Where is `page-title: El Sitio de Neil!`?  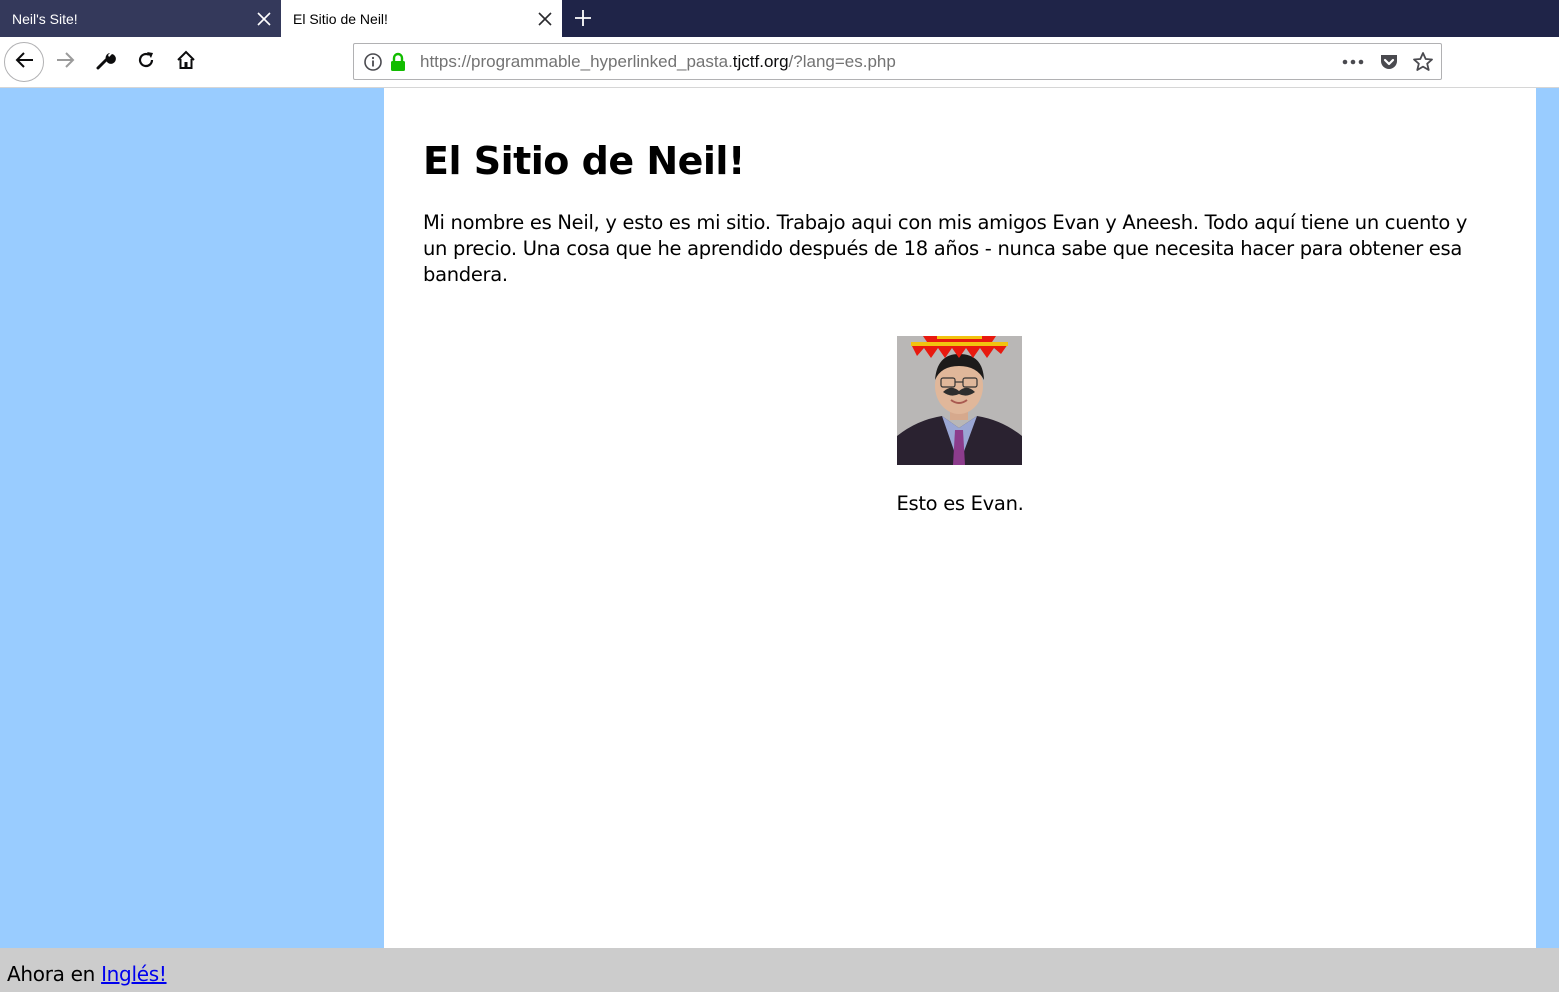 page-title: El Sitio de Neil! is located at coordinates (584, 161).